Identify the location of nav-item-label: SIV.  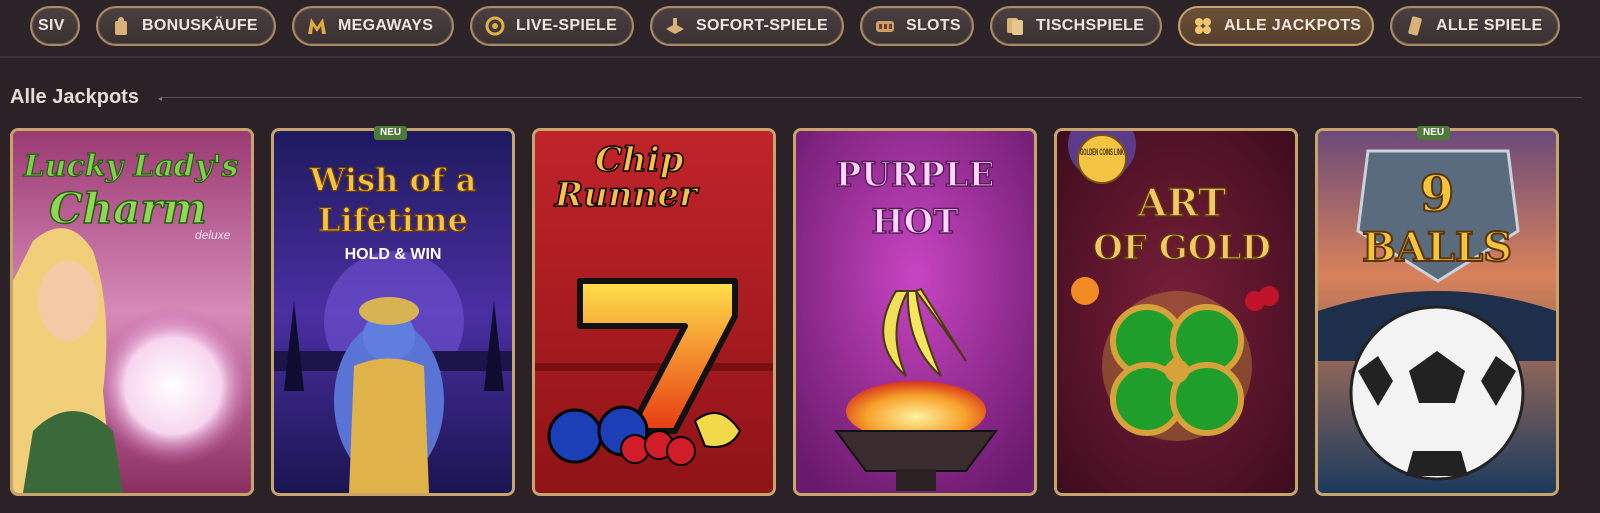
(51, 25).